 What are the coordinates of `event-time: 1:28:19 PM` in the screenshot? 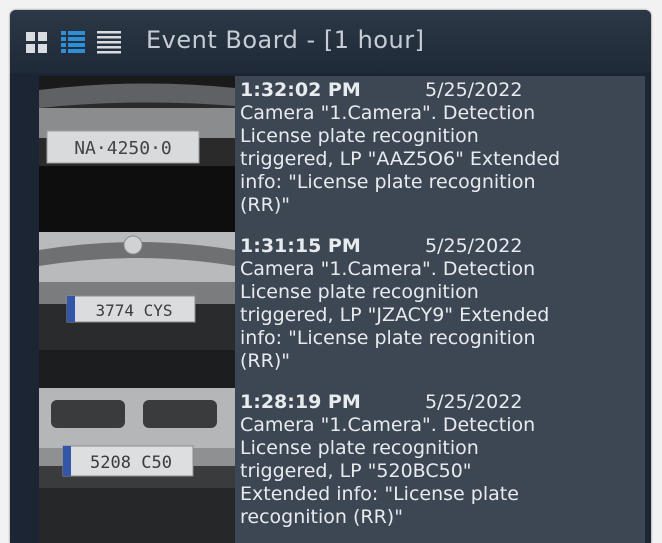 It's located at (300, 402).